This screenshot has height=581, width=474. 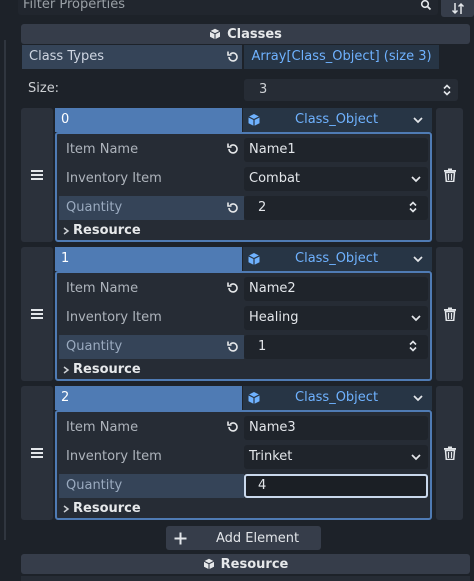 I want to click on sort-button, so click(x=457, y=8).